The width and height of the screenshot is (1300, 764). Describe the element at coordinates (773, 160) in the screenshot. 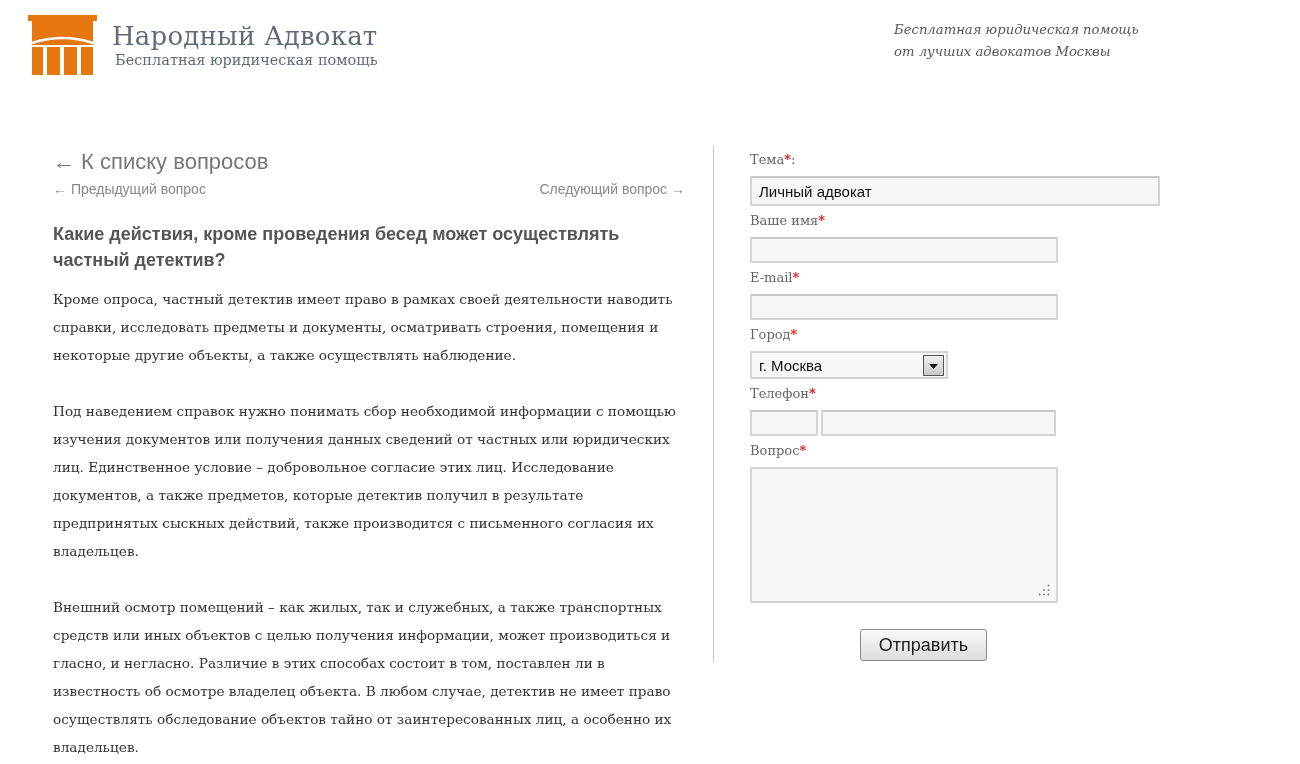

I see `field-label: Тема*:` at that location.